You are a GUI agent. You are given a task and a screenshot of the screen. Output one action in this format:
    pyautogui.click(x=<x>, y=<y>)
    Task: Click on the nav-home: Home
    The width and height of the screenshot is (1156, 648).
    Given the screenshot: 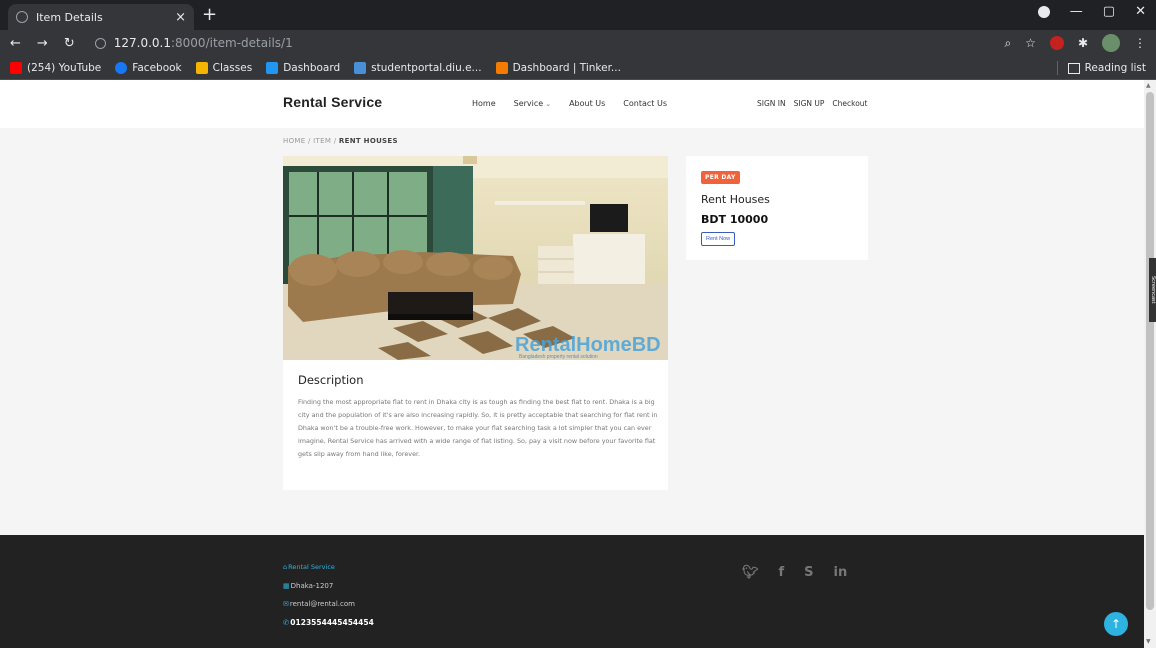 What is the action you would take?
    pyautogui.click(x=484, y=103)
    